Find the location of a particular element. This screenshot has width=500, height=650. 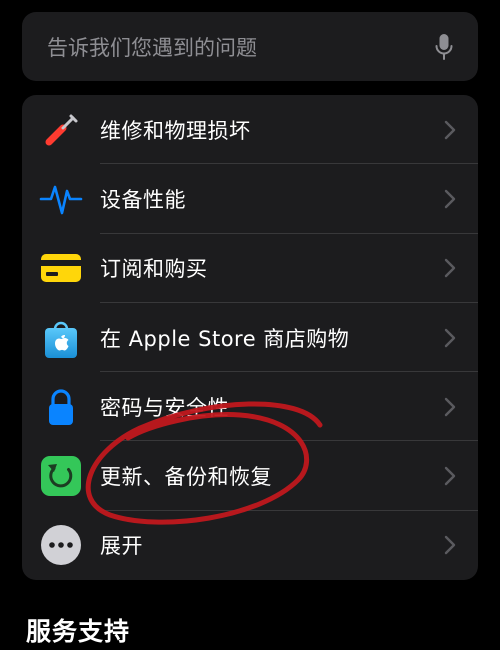

section-title: 服务支持 is located at coordinates (78, 631).